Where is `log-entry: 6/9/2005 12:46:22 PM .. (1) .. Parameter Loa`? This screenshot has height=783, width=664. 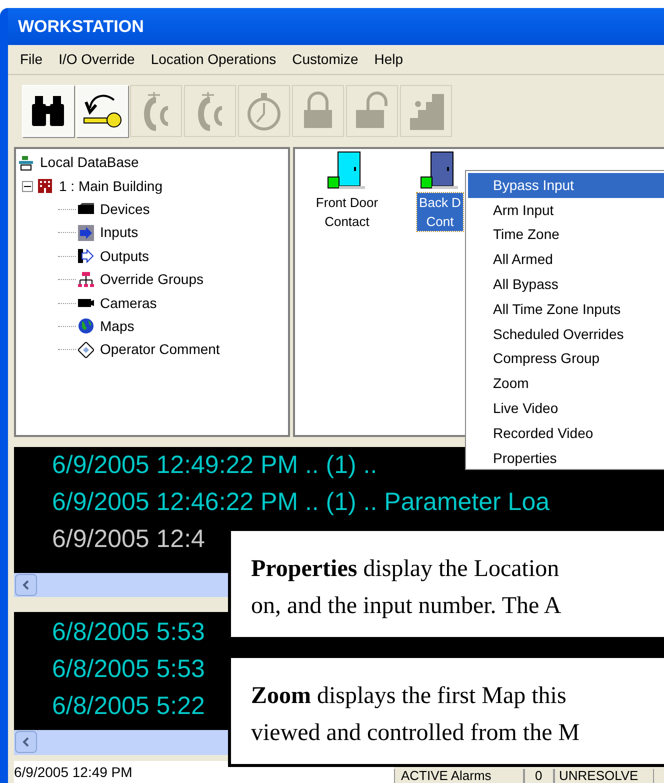 log-entry: 6/9/2005 12:46:22 PM .. (1) .. Parameter Loa is located at coordinates (301, 502).